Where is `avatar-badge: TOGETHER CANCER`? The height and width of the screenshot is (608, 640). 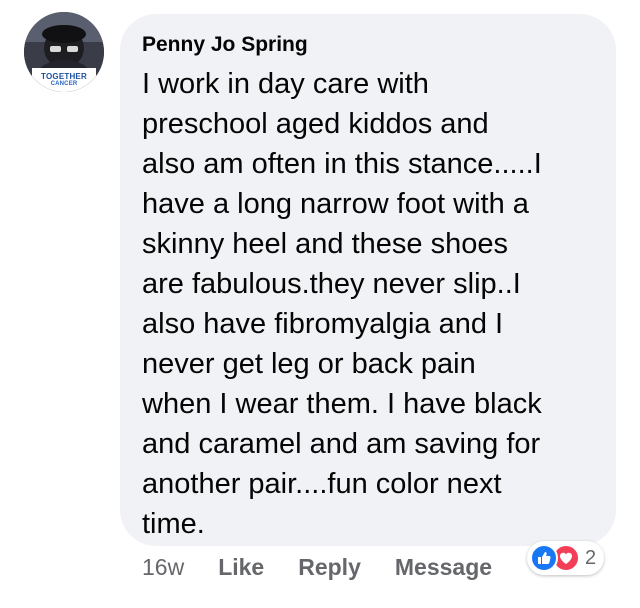
avatar-badge: TOGETHER CANCER is located at coordinates (64, 80).